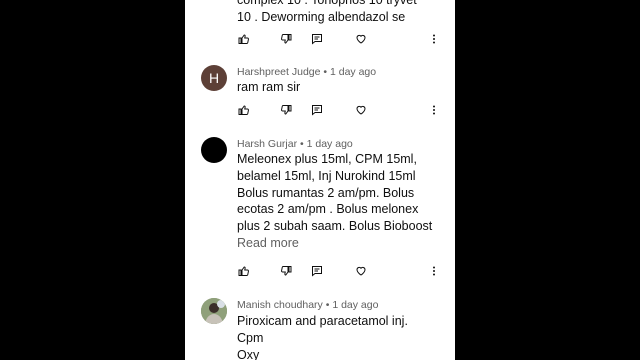 The height and width of the screenshot is (360, 640). I want to click on read-more-link: Read more, so click(339, 243).